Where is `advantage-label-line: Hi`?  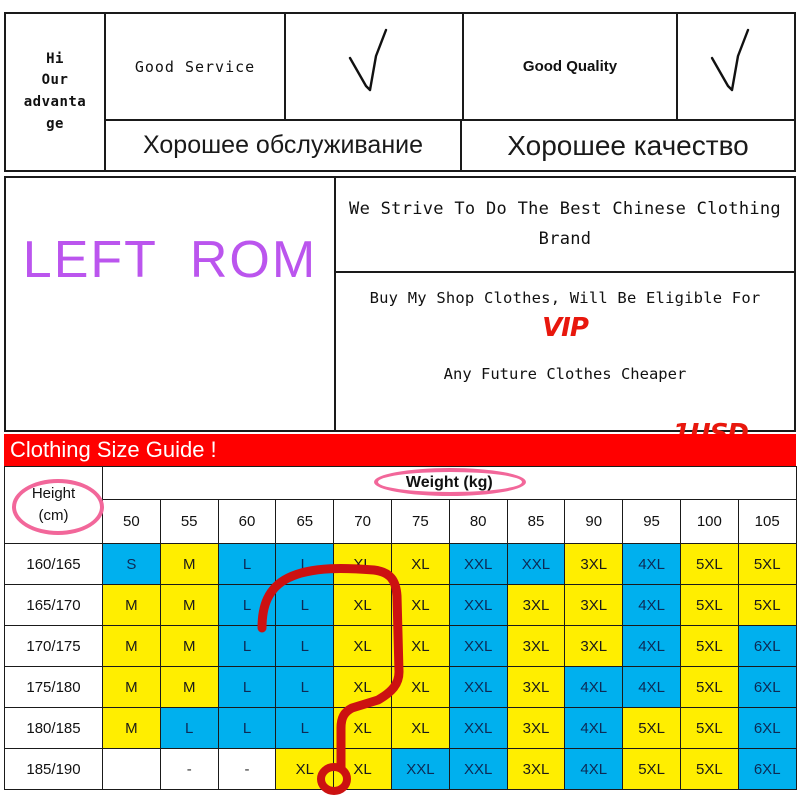
advantage-label-line: Hi is located at coordinates (55, 58).